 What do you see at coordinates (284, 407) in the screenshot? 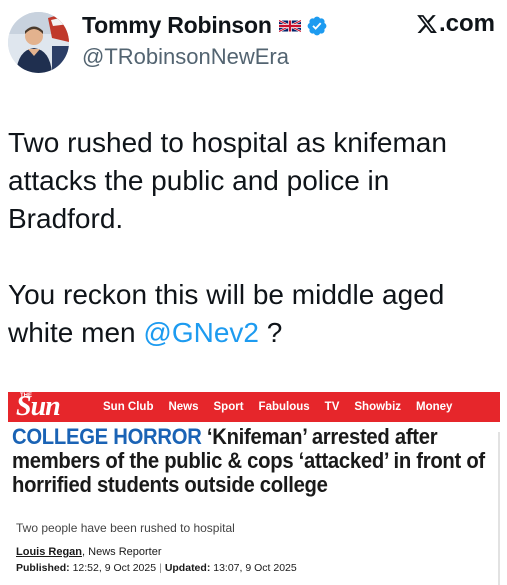
I see `nav-item-fabulous: Fabulous` at bounding box center [284, 407].